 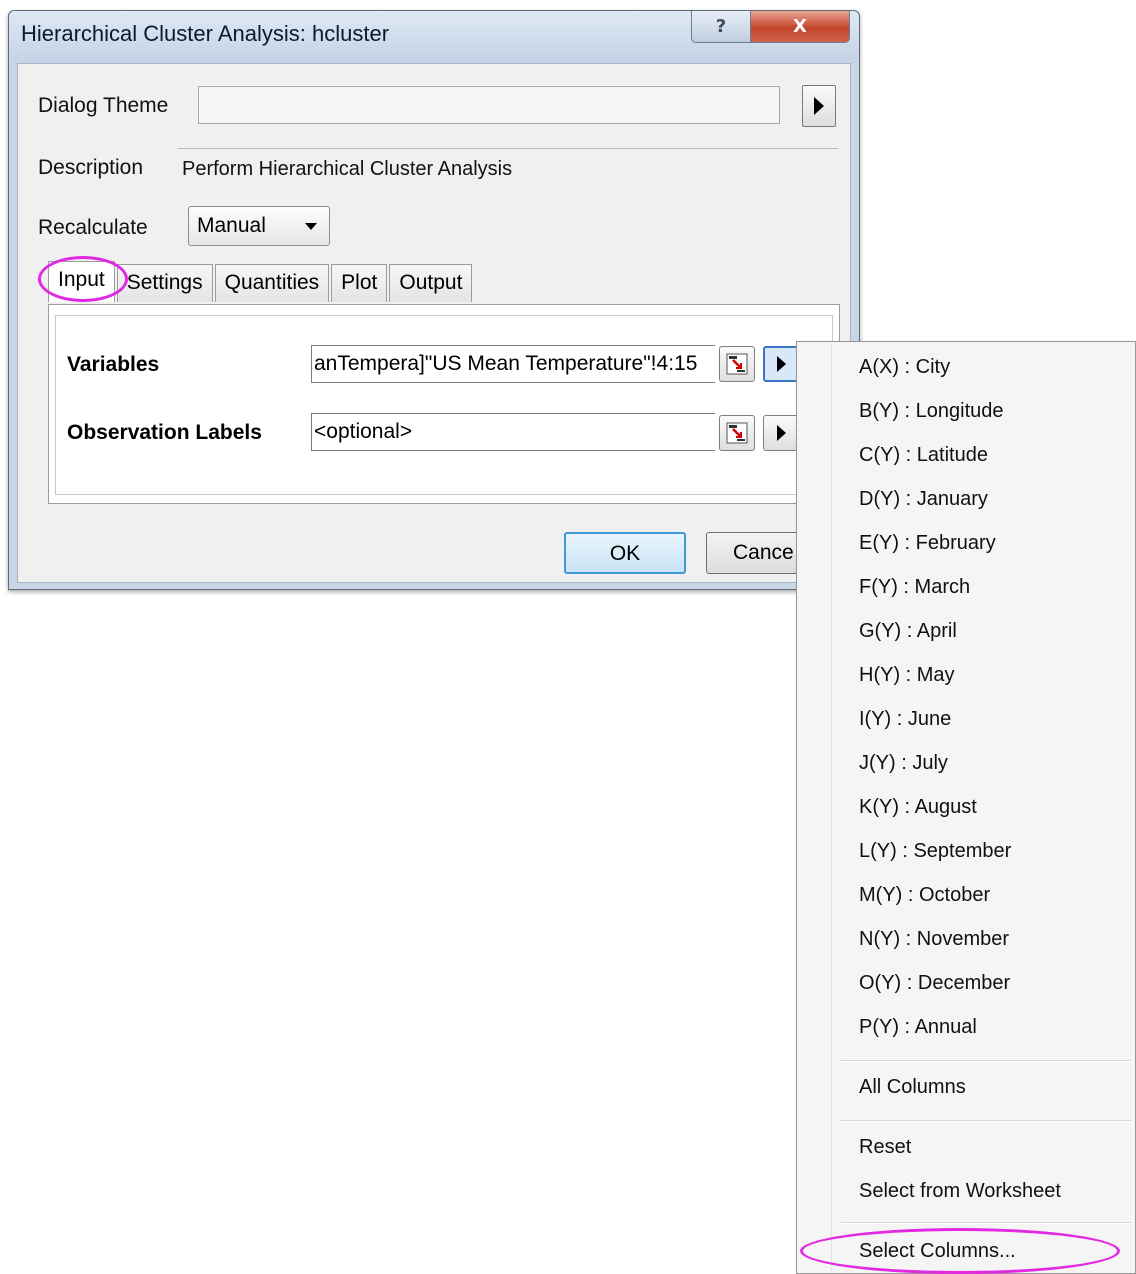 I want to click on help-button: ?, so click(x=721, y=27).